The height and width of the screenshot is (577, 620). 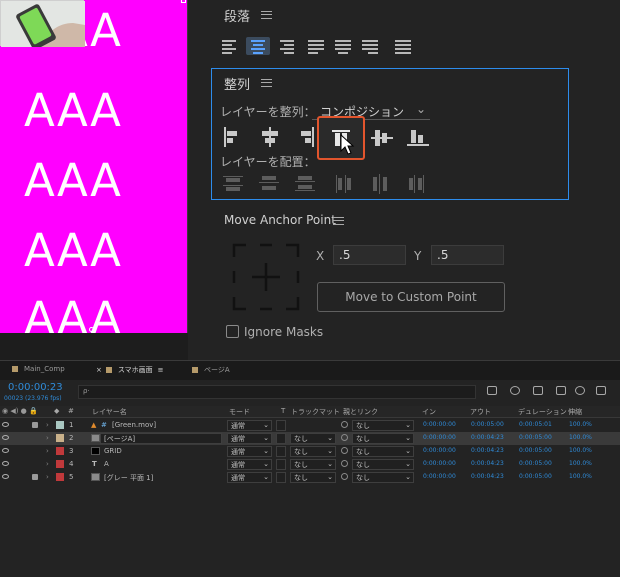 What do you see at coordinates (258, 46) in the screenshot?
I see `align-center-button` at bounding box center [258, 46].